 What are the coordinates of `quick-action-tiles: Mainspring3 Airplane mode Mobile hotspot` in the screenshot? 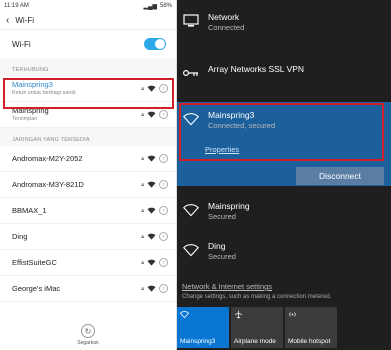 It's located at (257, 327).